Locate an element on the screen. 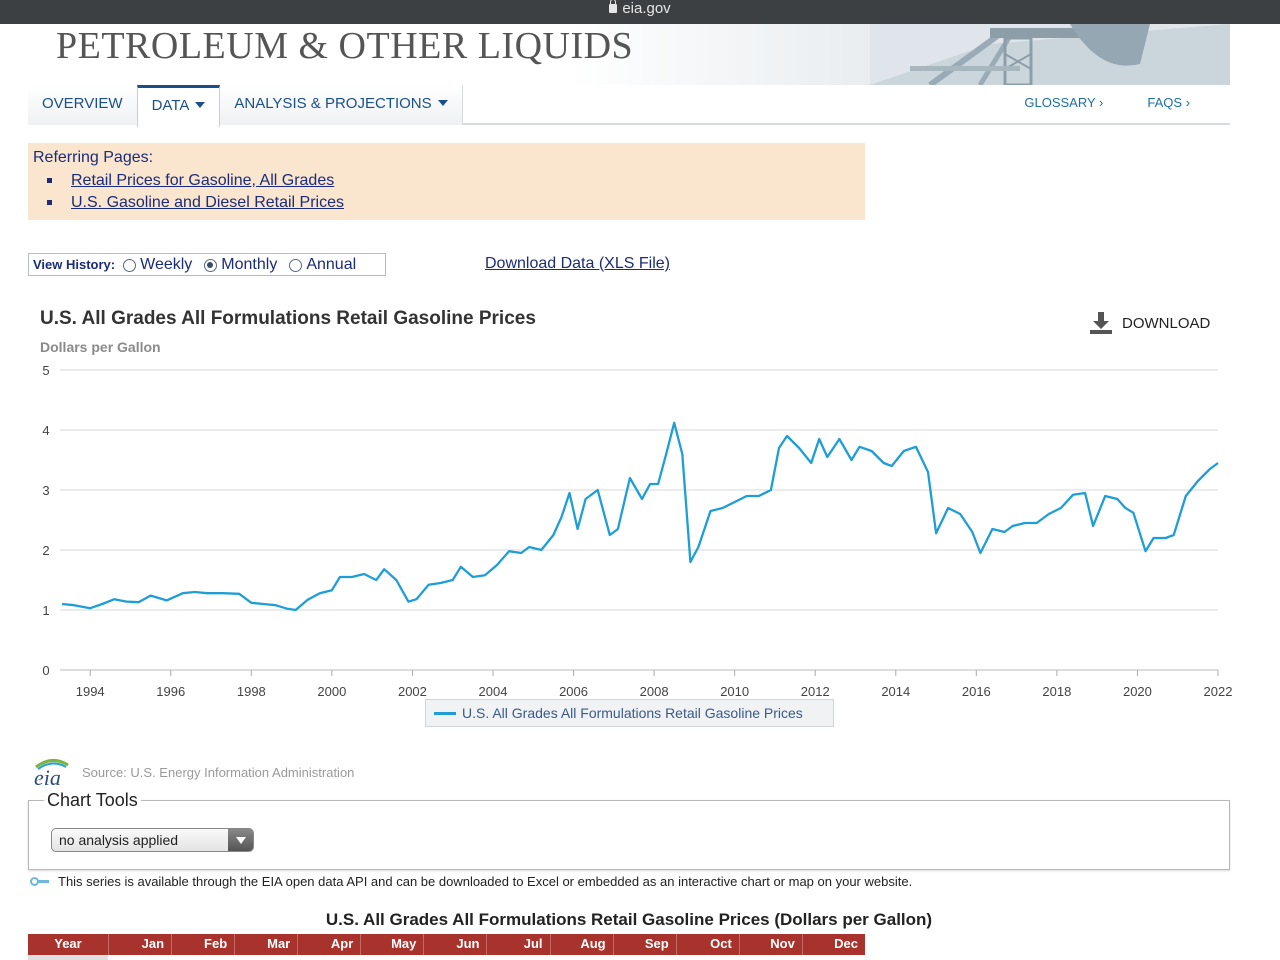  data-table-header: Year Jan Feb Mar Apr May Jun Jul Aug Sep Oct Nov Dec is located at coordinates (446, 944).